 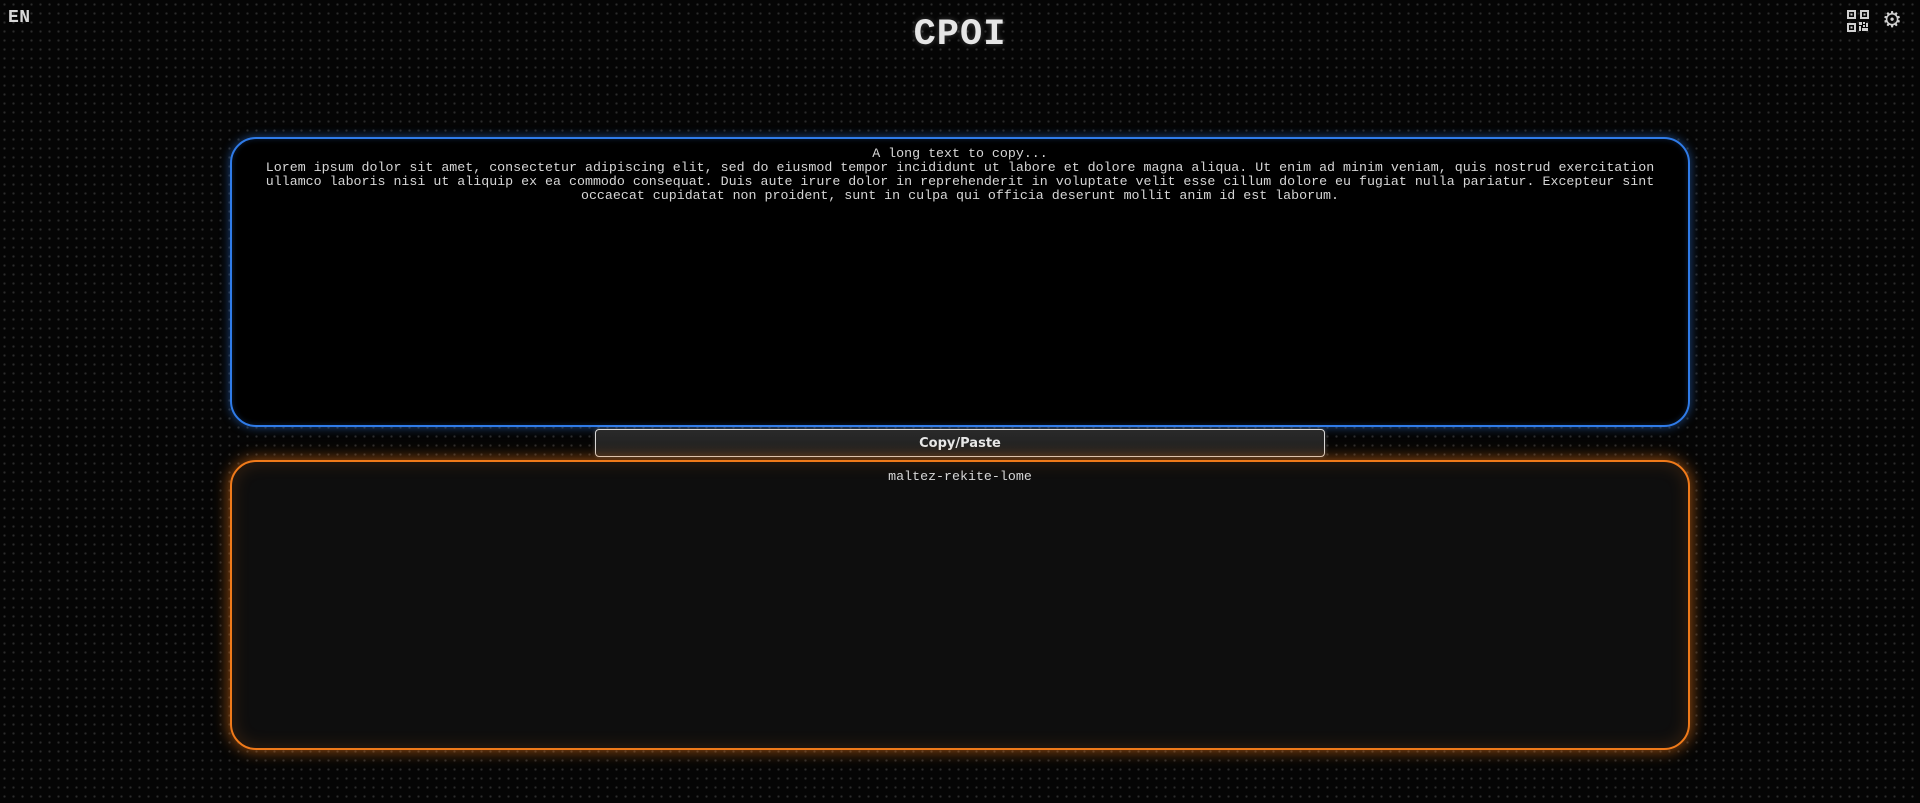 I want to click on qr-code-icon, so click(x=1858, y=21).